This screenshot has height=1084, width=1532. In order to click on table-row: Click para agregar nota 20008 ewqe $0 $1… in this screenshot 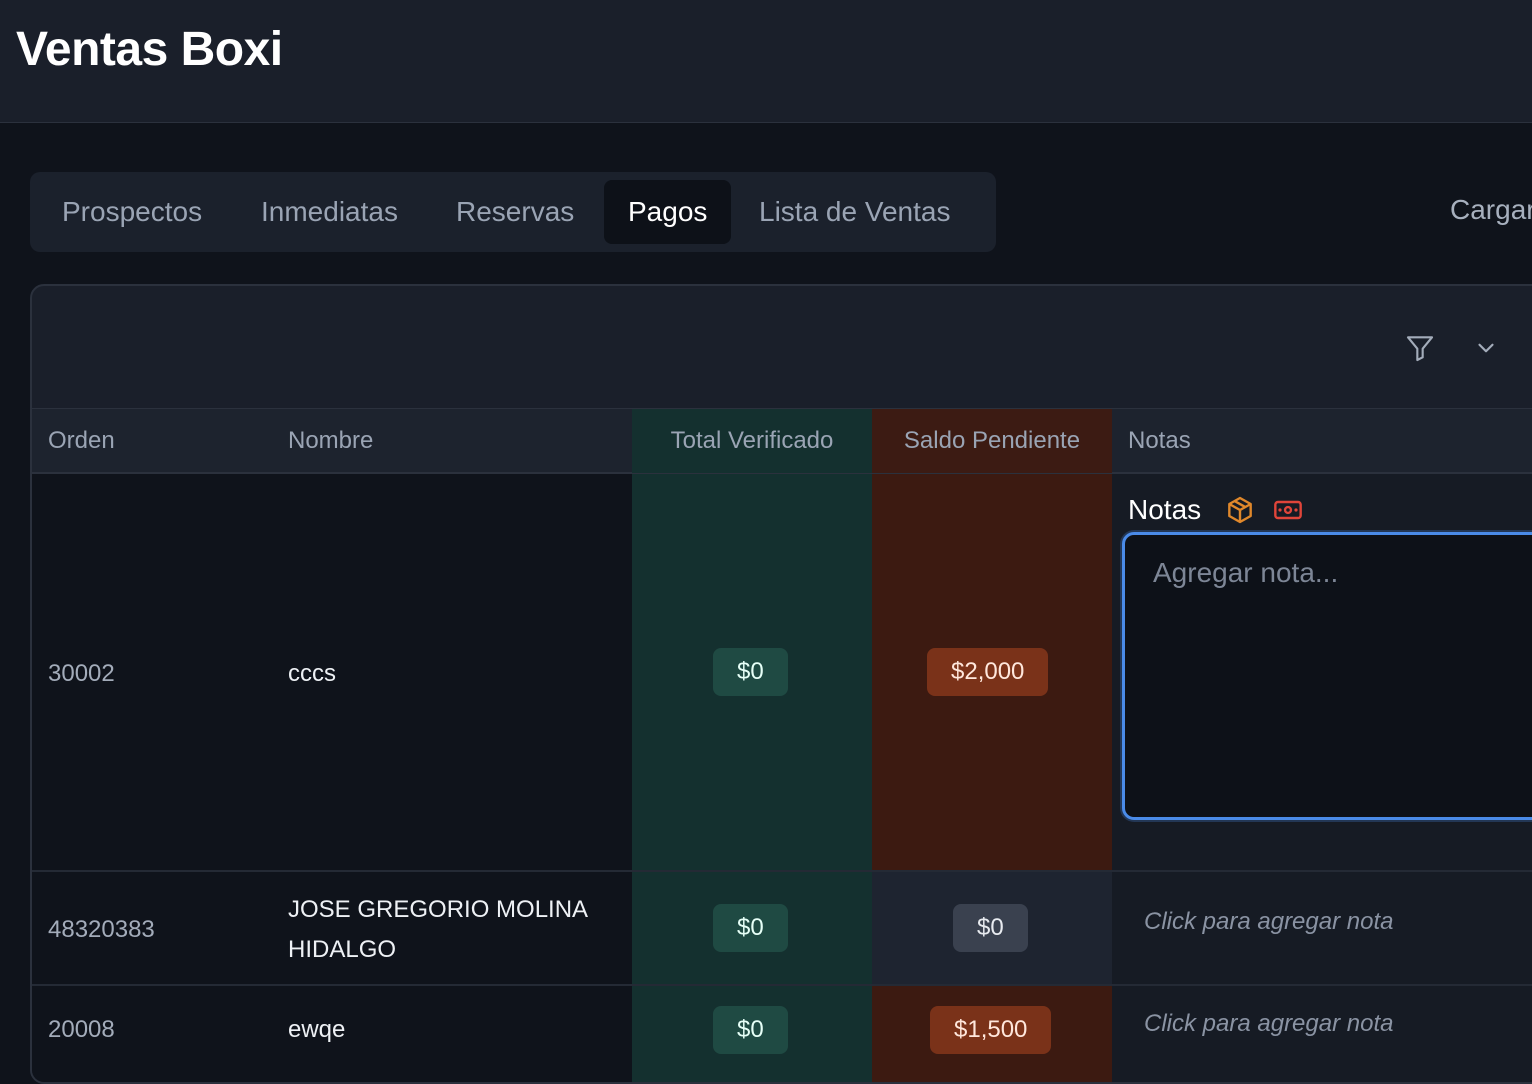, I will do `click(782, 1034)`.